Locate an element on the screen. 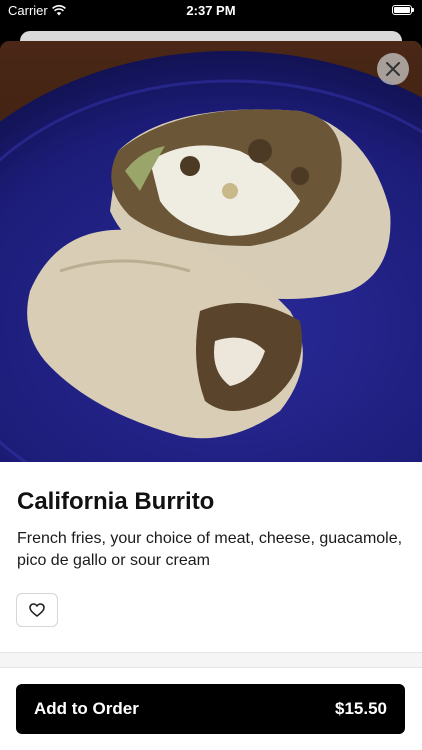 The image size is (422, 750). item-title: California Burrito is located at coordinates (116, 501).